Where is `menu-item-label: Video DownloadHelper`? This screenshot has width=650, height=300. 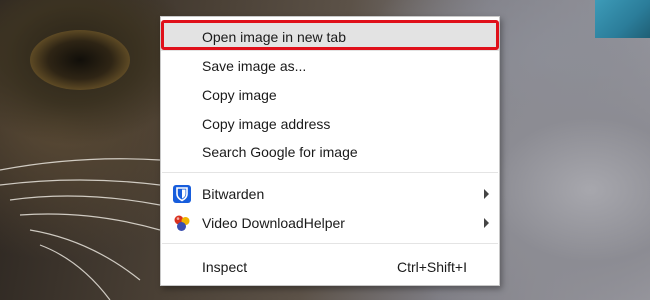
menu-item-label: Video DownloadHelper is located at coordinates (273, 223).